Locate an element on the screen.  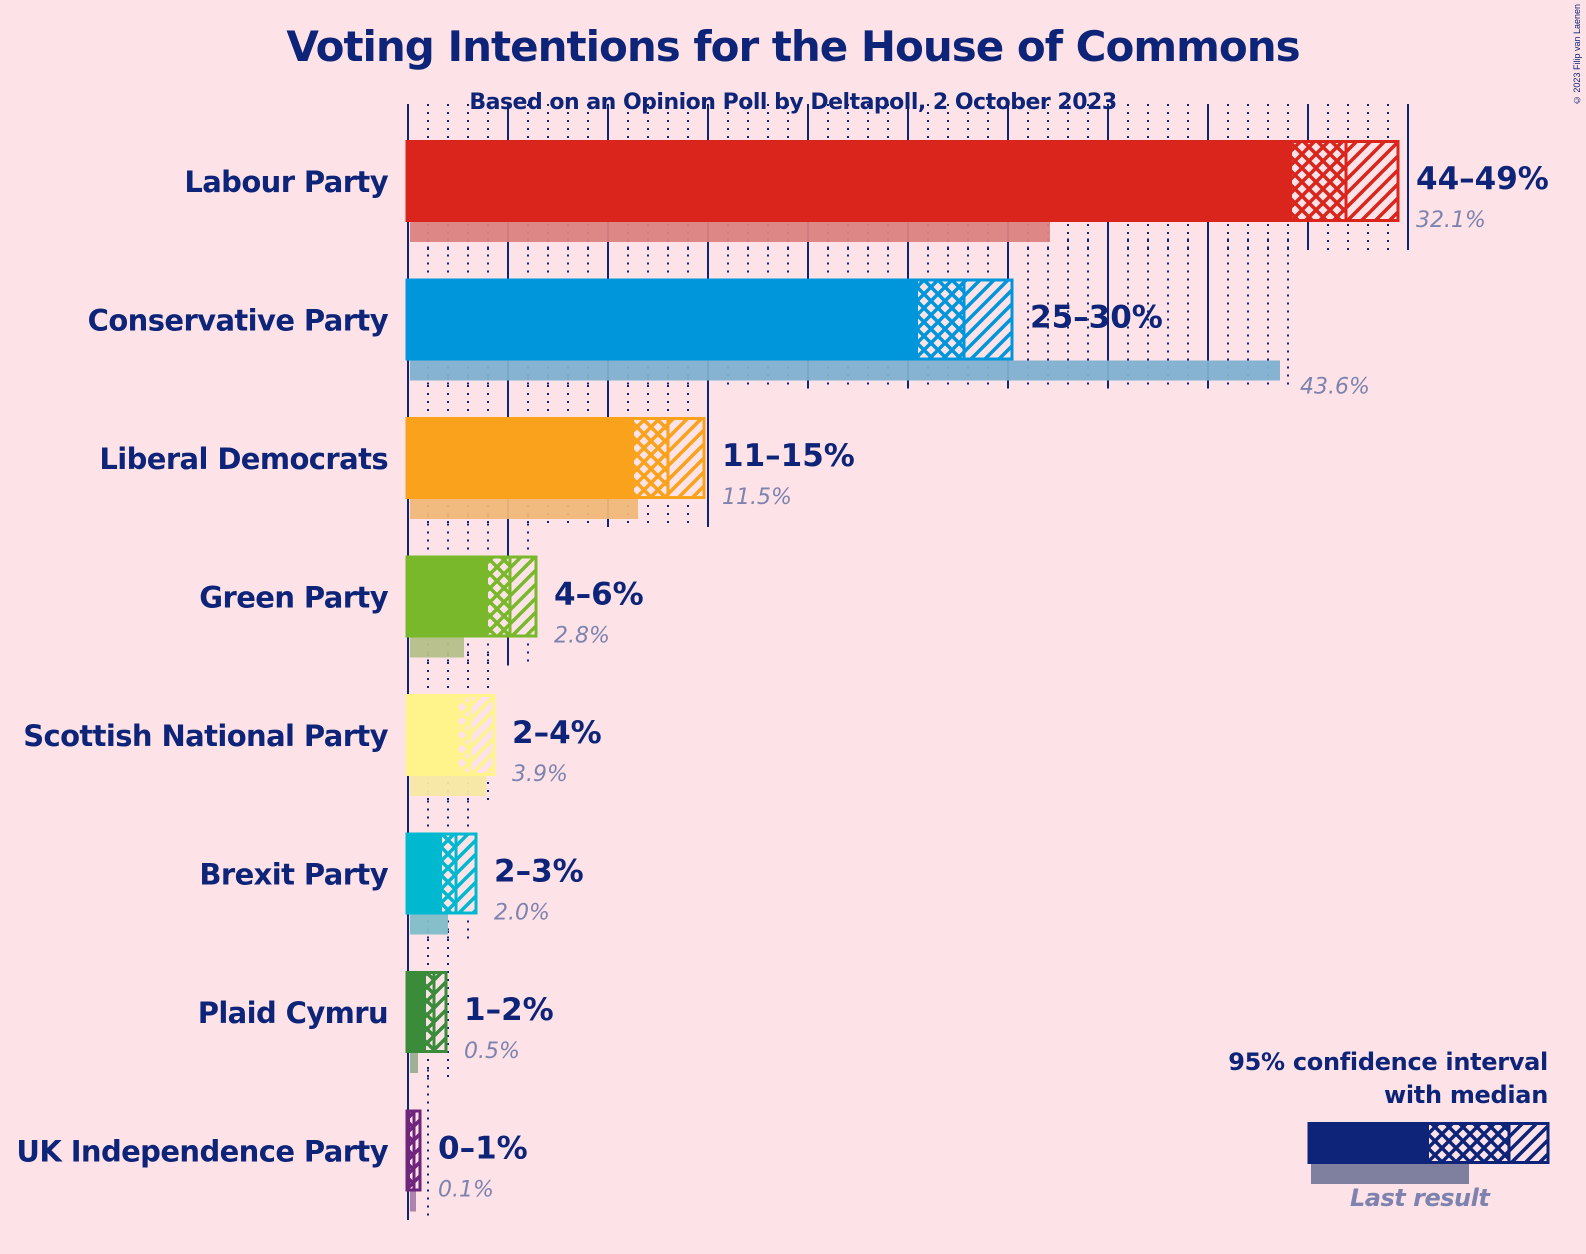
range-label: 25–30% is located at coordinates (1096, 318).